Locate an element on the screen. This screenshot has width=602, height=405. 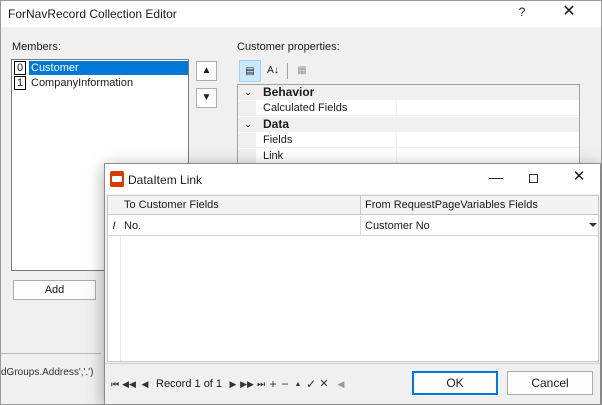
member-name: CompanyInformation is located at coordinates (82, 83).